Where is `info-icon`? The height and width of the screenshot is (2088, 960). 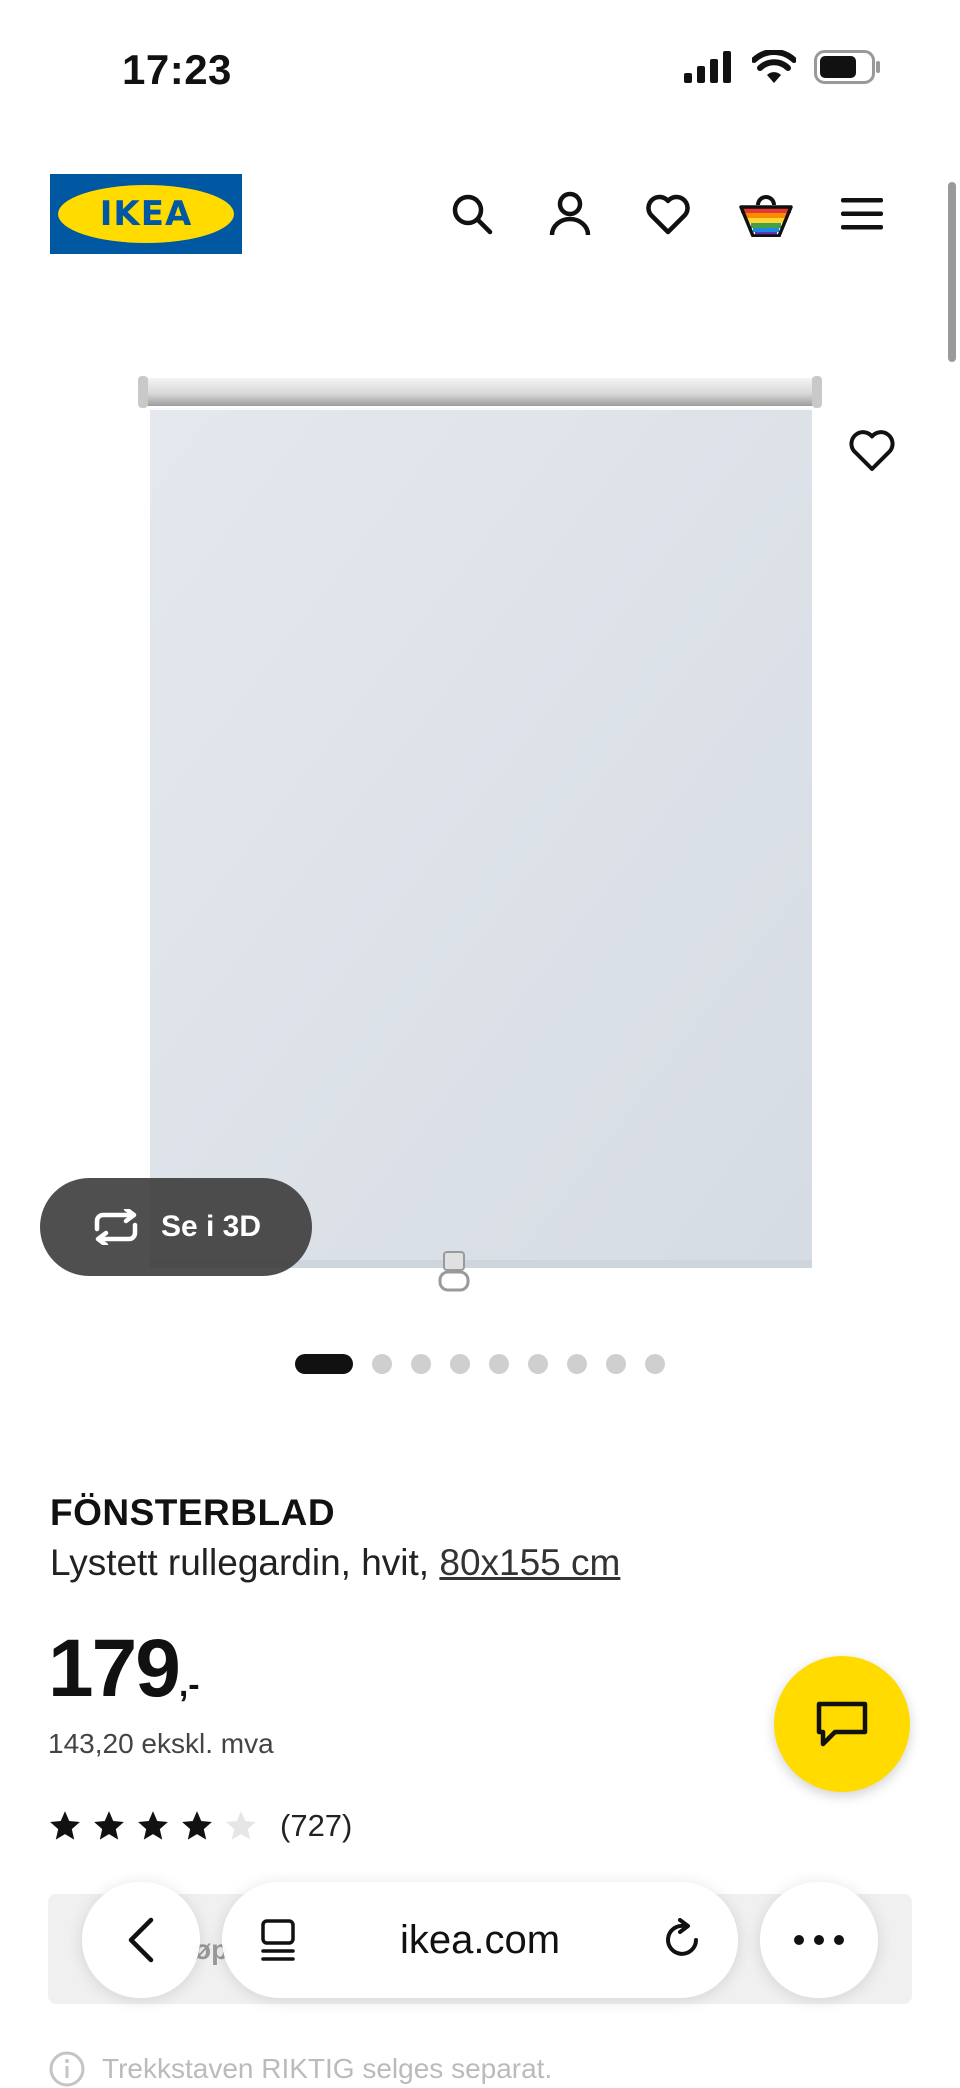
info-icon is located at coordinates (67, 2069).